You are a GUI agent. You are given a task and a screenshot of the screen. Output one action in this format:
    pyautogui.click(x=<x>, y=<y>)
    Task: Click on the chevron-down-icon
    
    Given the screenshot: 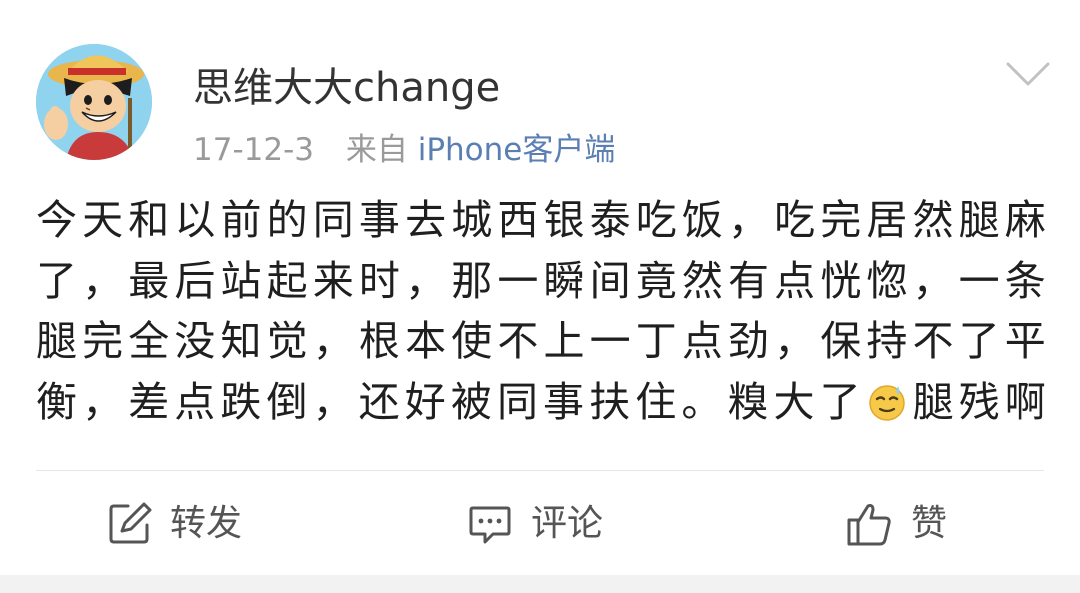 What is the action you would take?
    pyautogui.click(x=1028, y=74)
    